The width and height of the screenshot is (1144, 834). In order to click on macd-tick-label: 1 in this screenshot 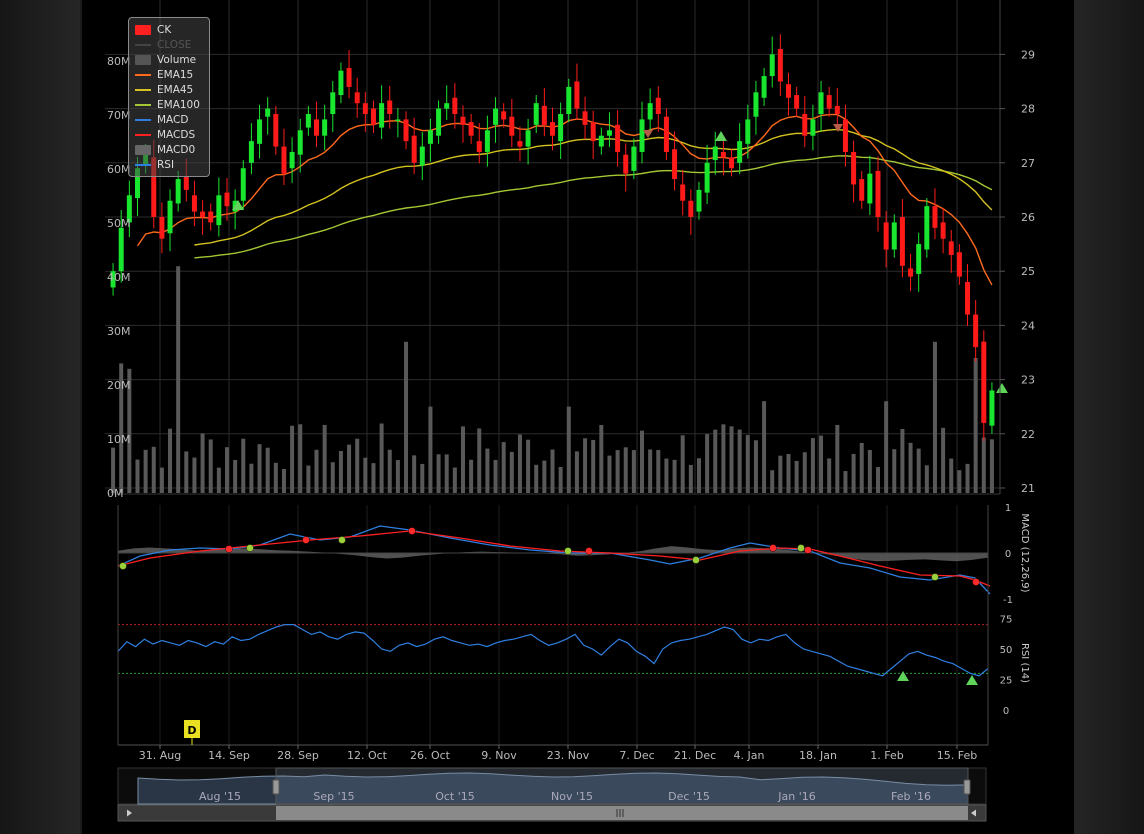, I will do `click(1008, 508)`.